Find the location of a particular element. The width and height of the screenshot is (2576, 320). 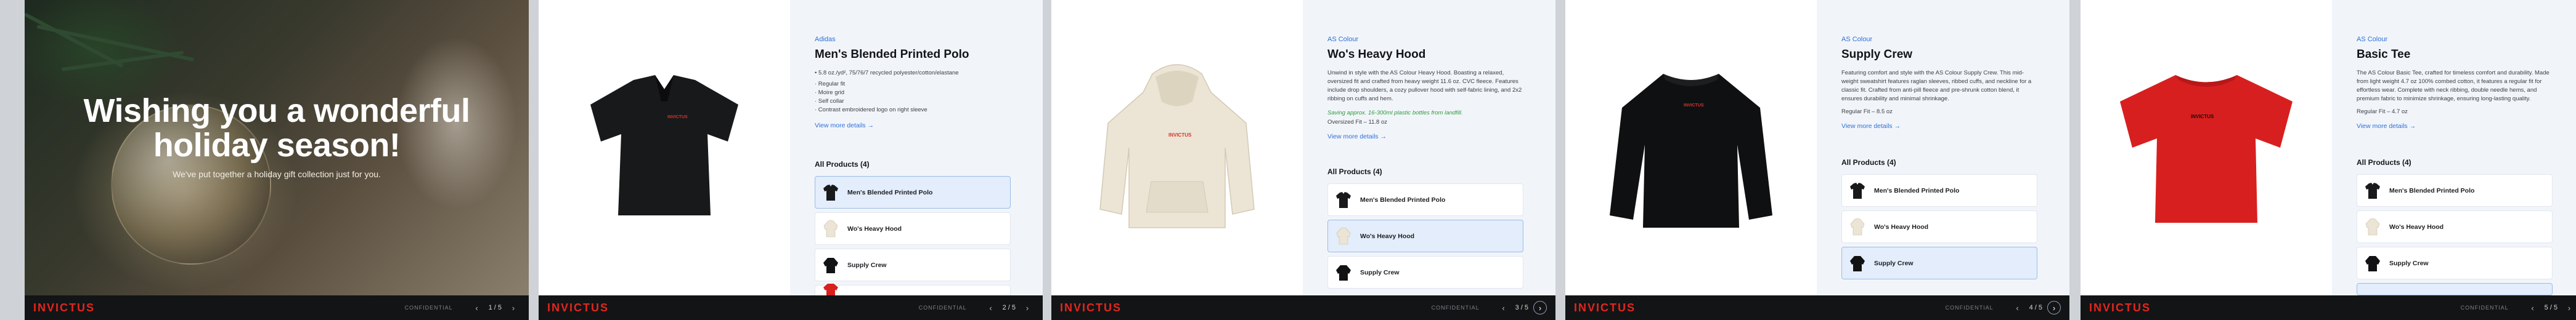

product-title: Basic Tee is located at coordinates (2384, 54).